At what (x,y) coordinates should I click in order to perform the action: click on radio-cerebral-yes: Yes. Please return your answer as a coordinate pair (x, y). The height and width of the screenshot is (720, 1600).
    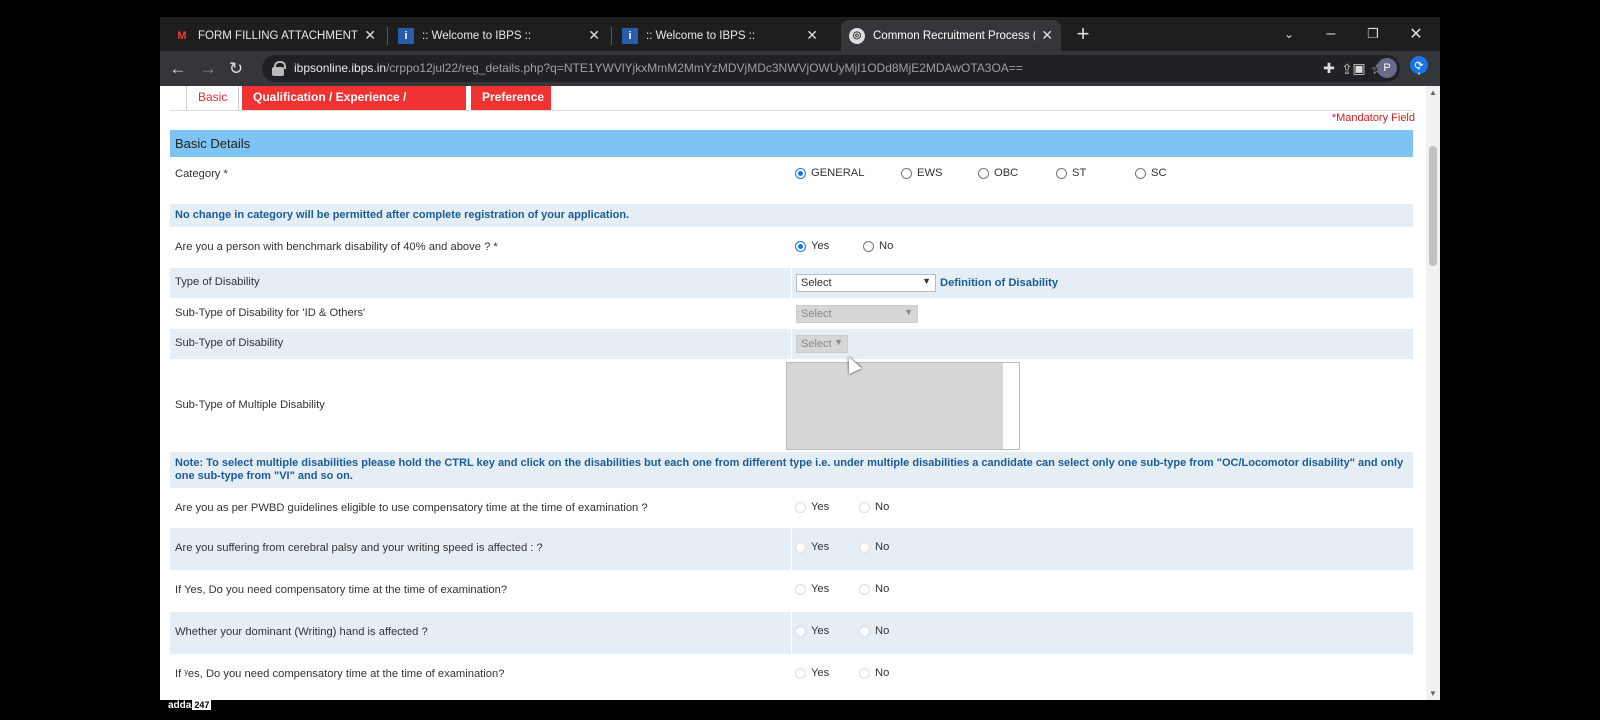
    Looking at the image, I should click on (812, 547).